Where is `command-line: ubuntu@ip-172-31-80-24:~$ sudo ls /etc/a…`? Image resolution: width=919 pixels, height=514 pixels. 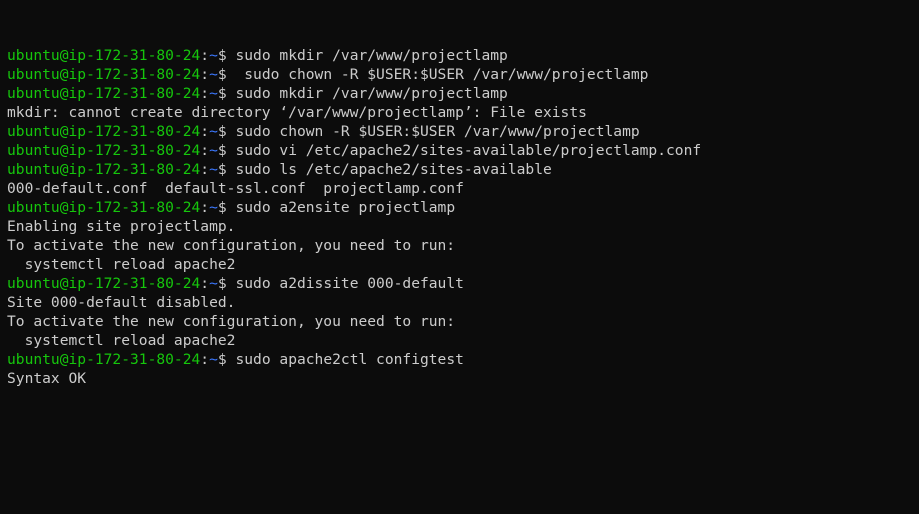
command-line: ubuntu@ip-172-31-80-24:~$ sudo ls /etc/a… is located at coordinates (459, 169).